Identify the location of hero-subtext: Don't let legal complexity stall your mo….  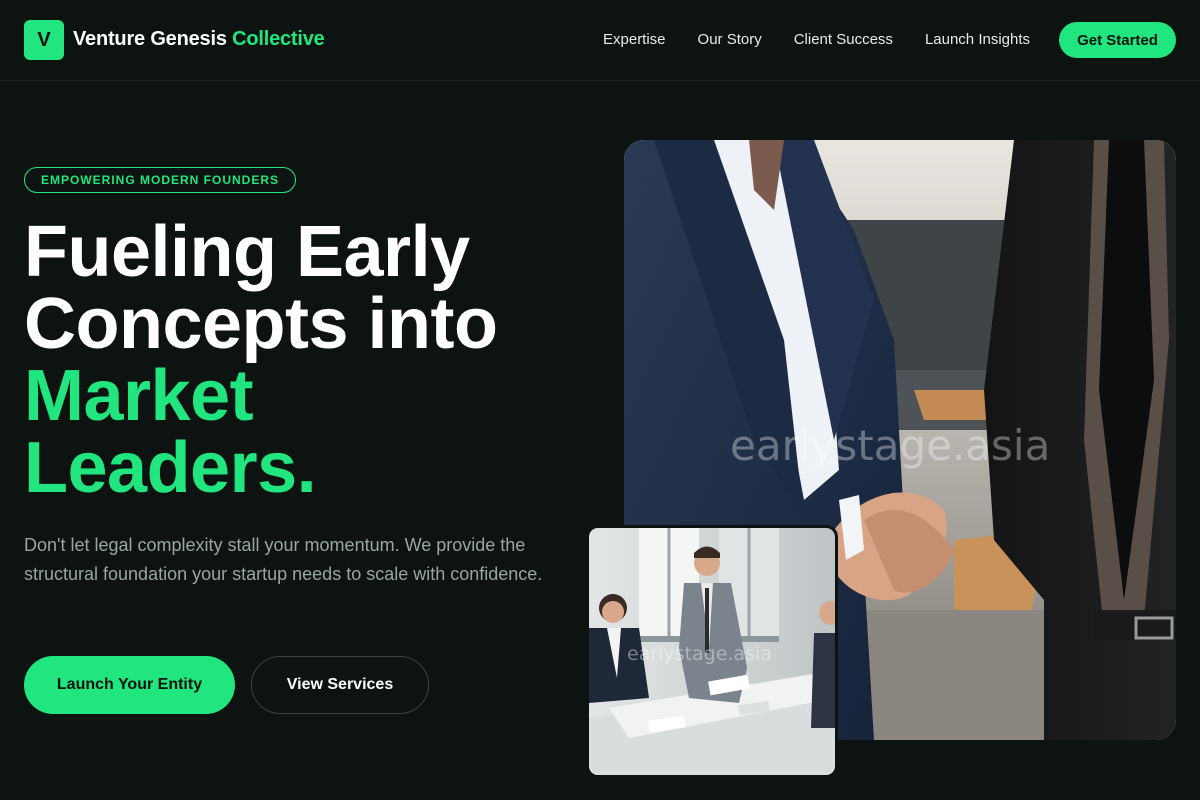
(283, 559).